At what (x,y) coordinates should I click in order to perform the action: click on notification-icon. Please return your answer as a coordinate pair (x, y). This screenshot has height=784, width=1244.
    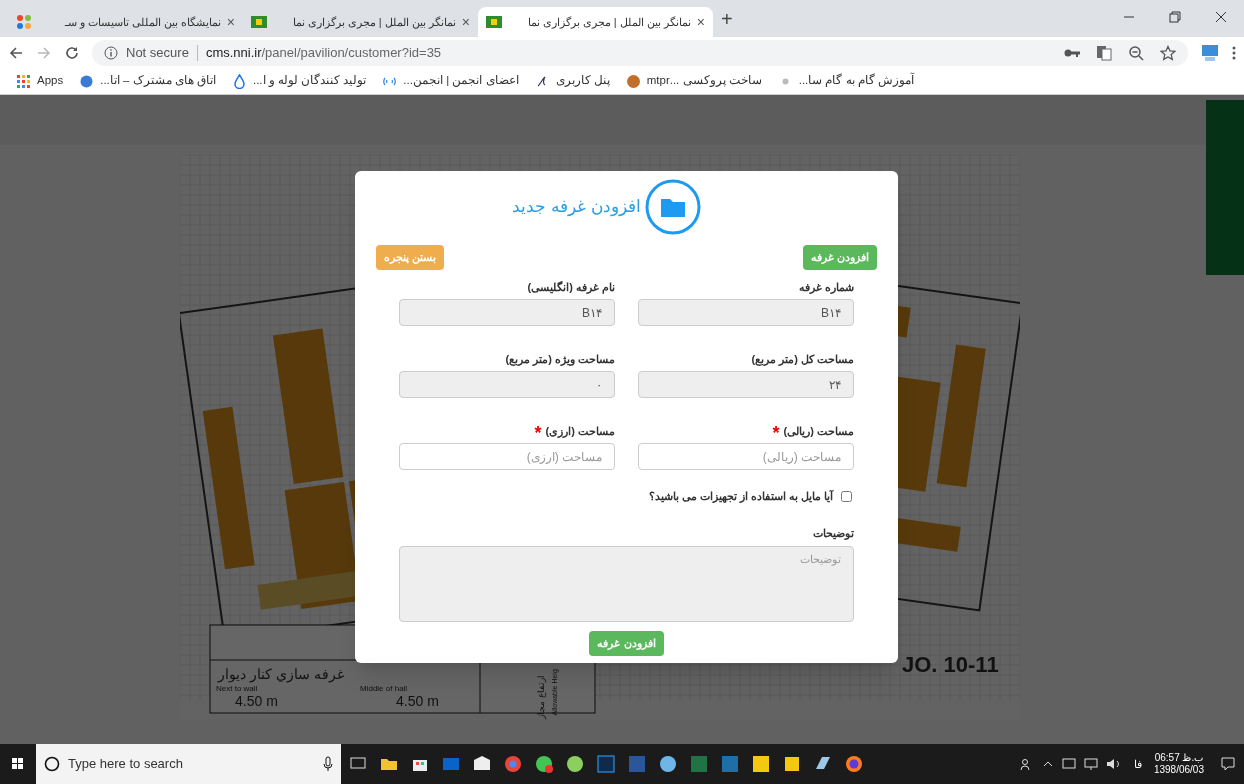
    Looking at the image, I should click on (1228, 764).